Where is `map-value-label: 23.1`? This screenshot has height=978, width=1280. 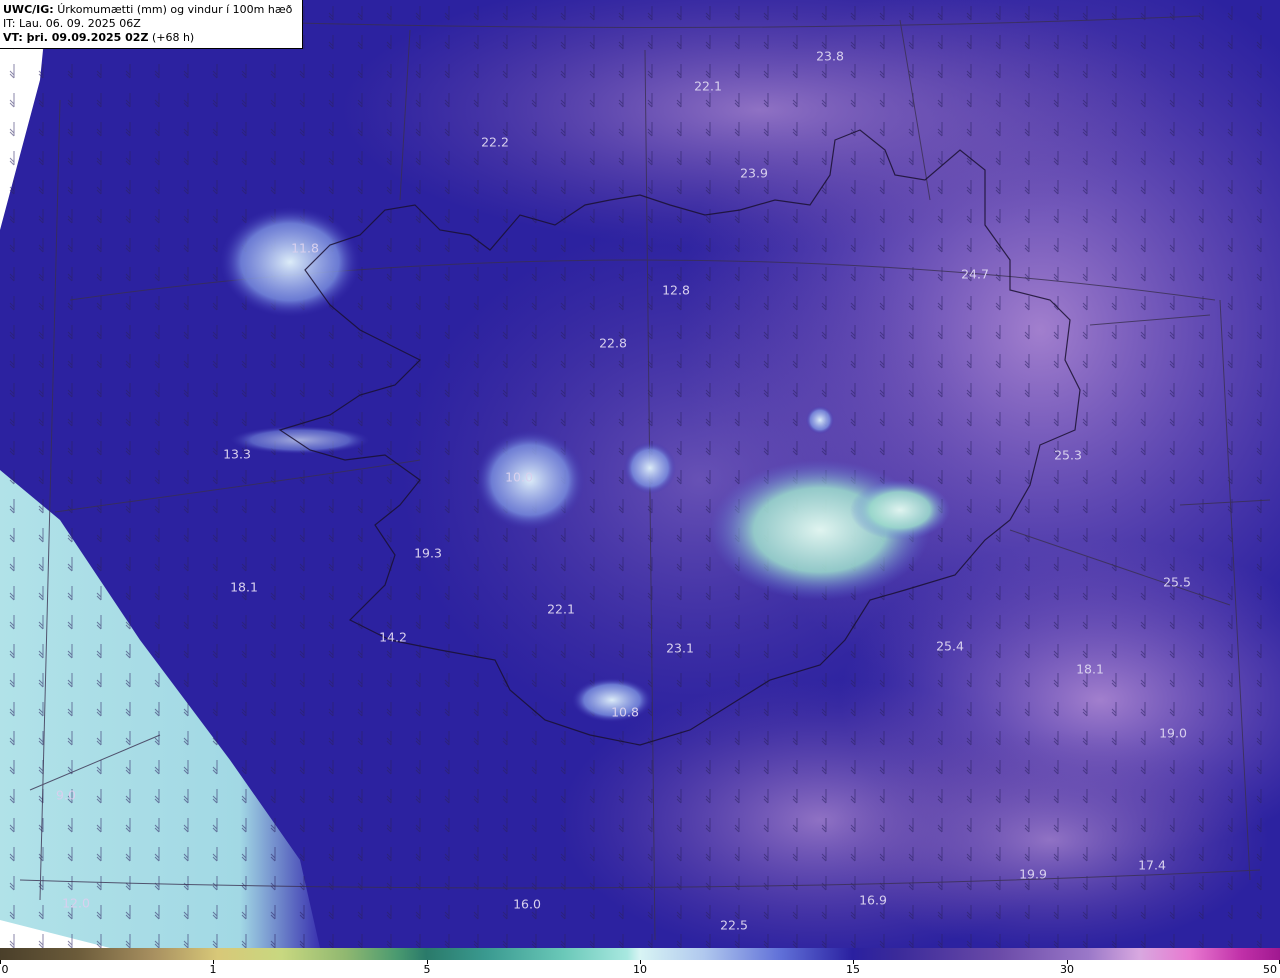 map-value-label: 23.1 is located at coordinates (680, 648).